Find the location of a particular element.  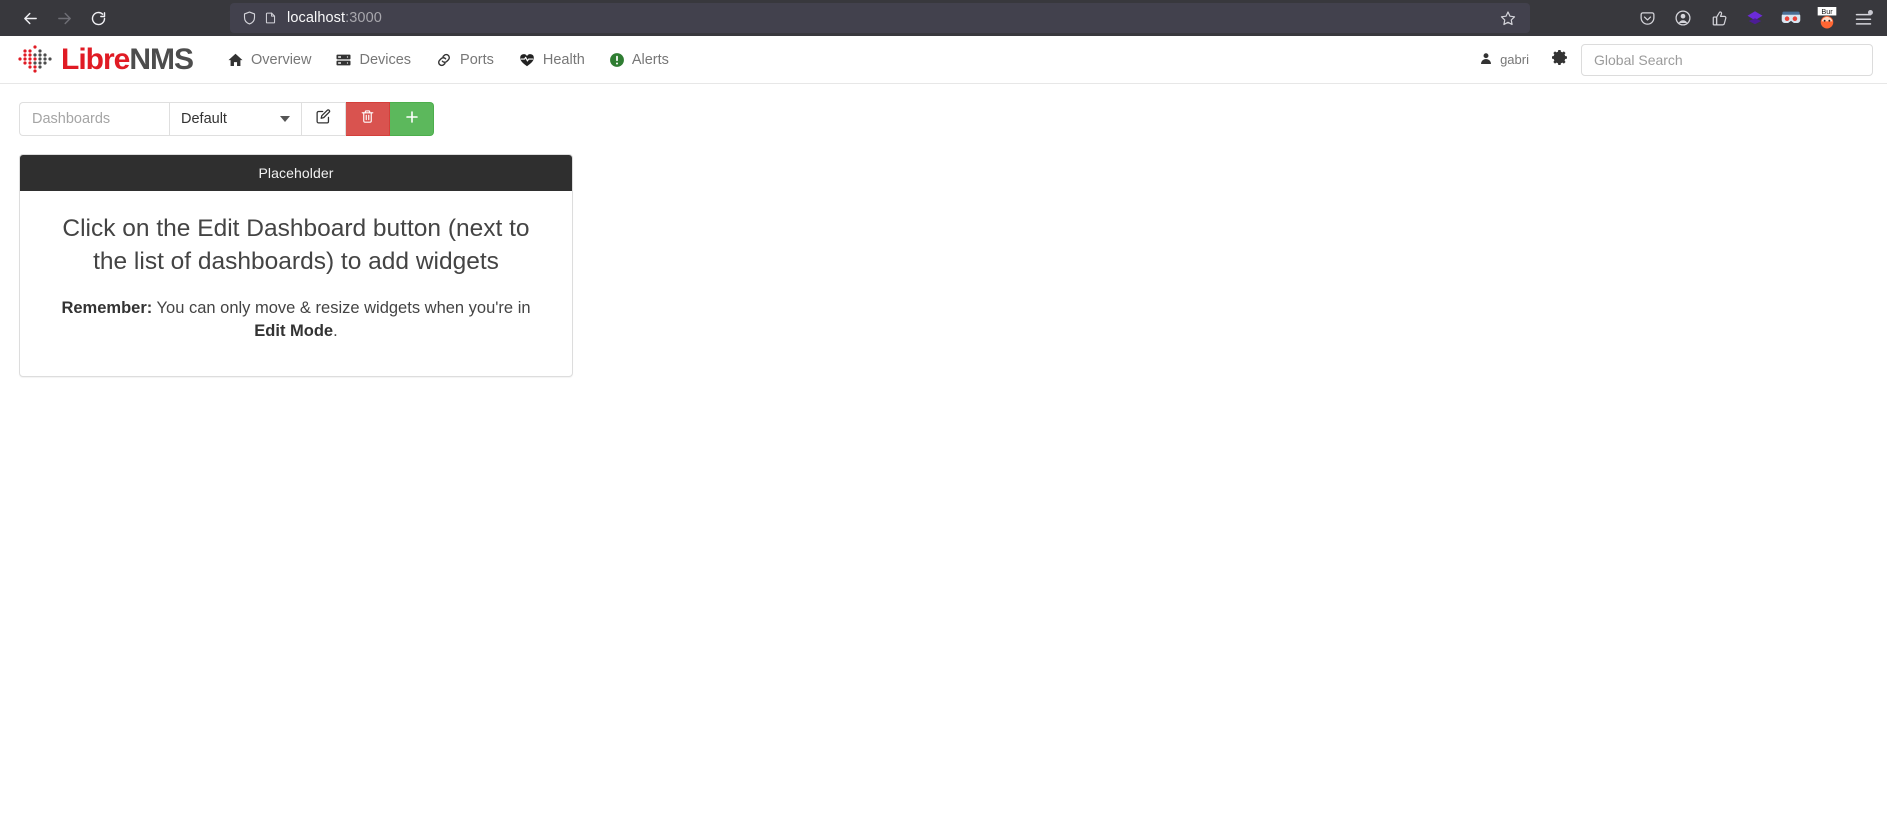

reload-icon is located at coordinates (98, 18).